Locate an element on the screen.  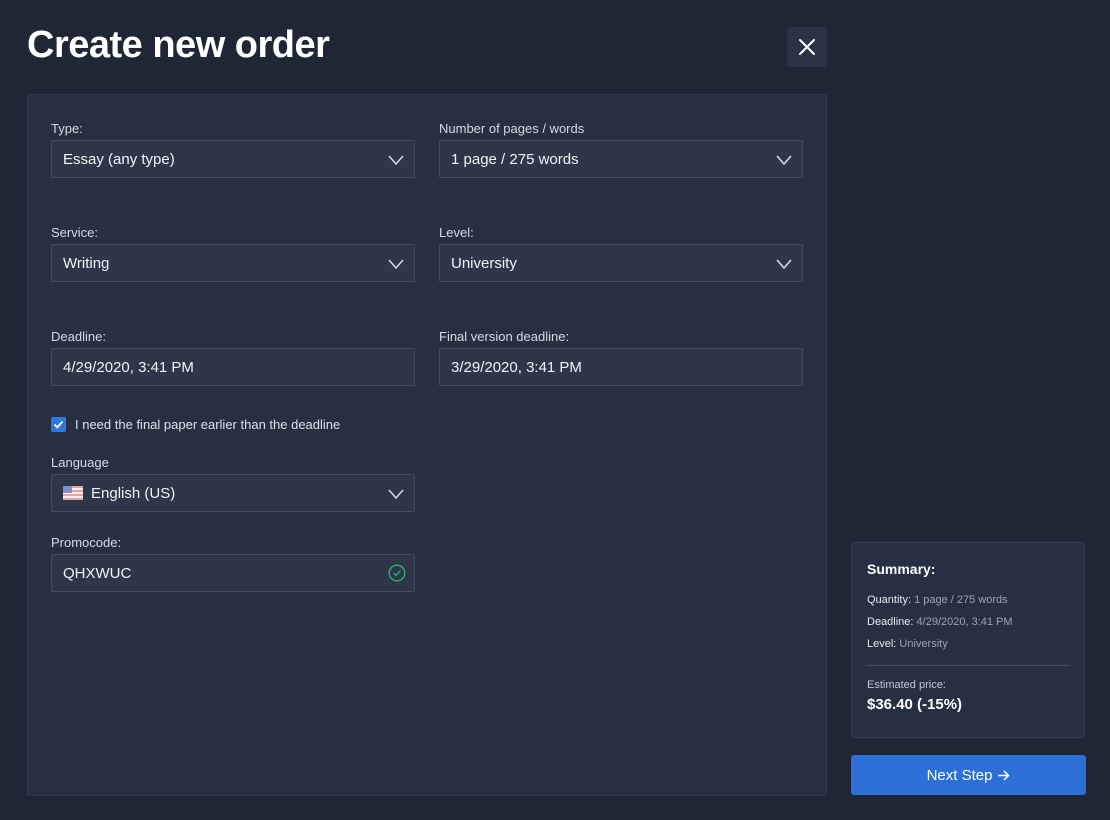
language-value: English (US) is located at coordinates (133, 493).